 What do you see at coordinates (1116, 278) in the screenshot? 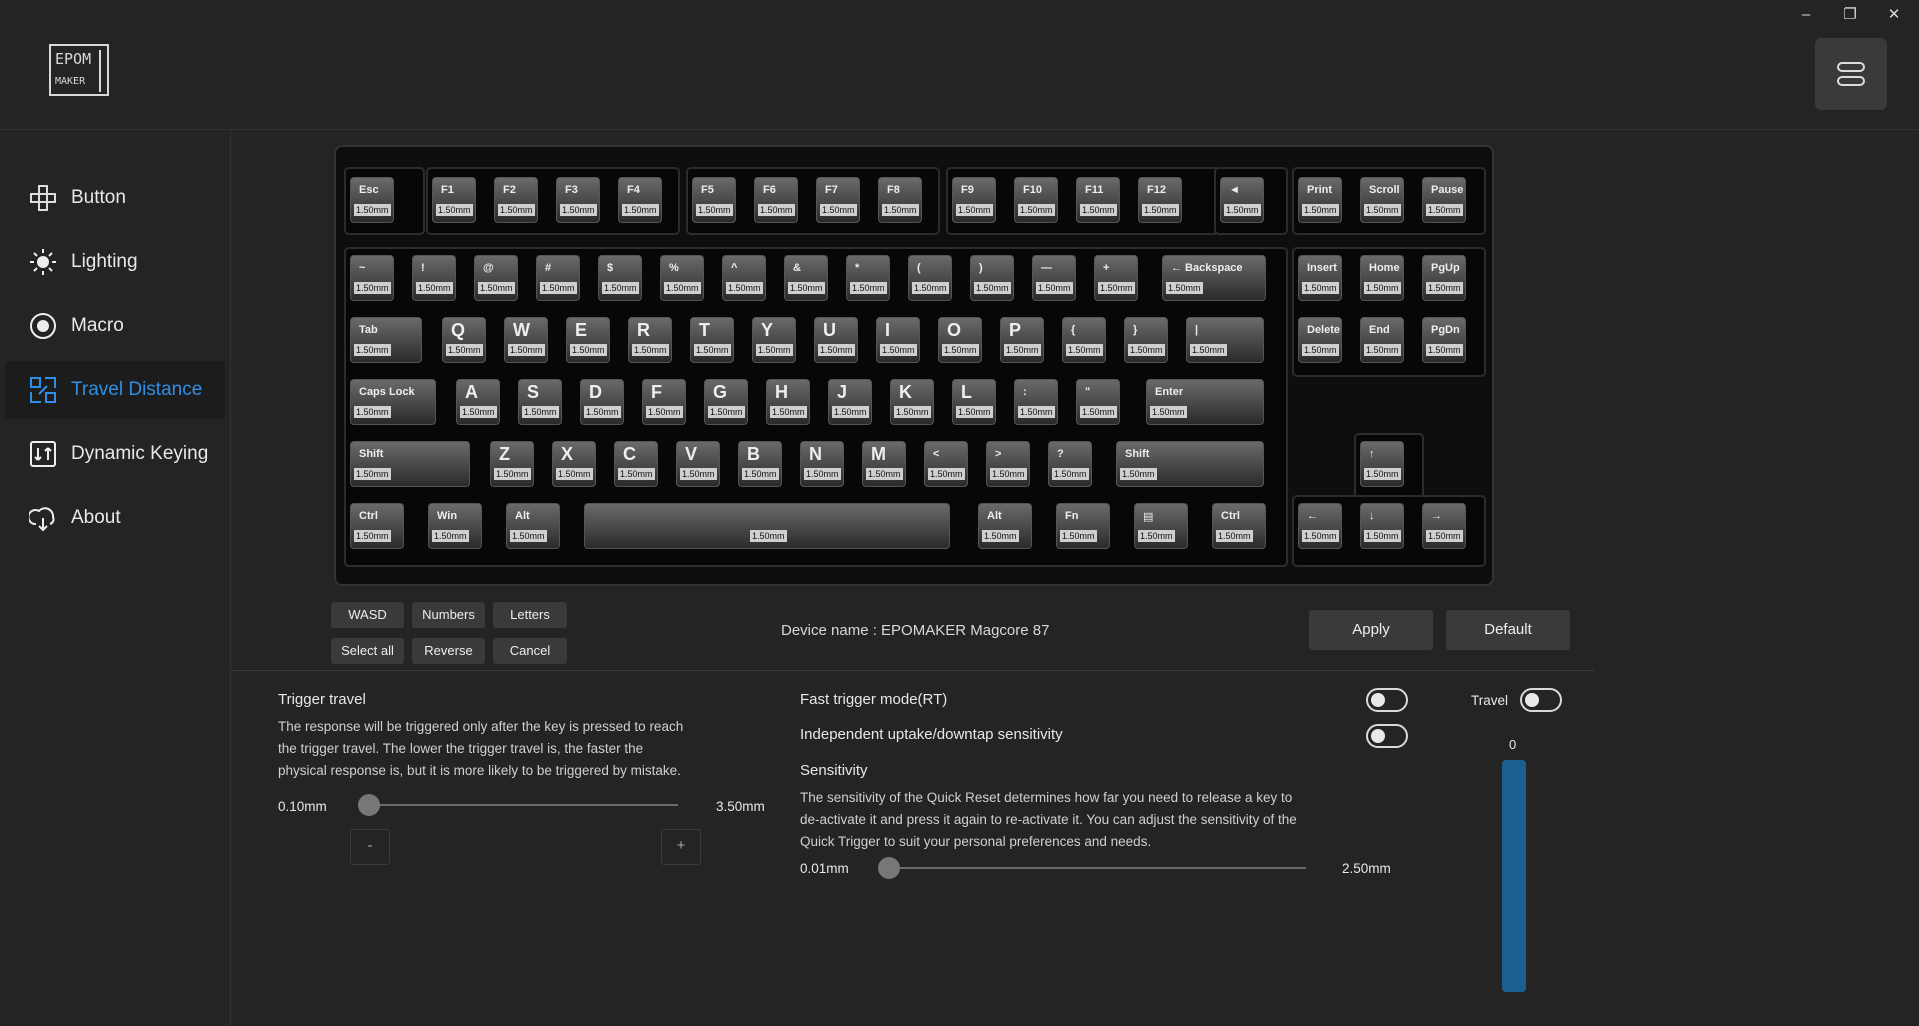
I see `key-sym-1-12: +1.50mm` at bounding box center [1116, 278].